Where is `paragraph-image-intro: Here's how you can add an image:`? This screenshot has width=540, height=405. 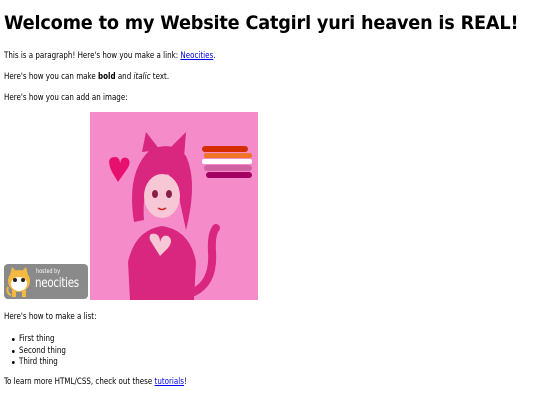 paragraph-image-intro: Here's how you can add an image: is located at coordinates (66, 98).